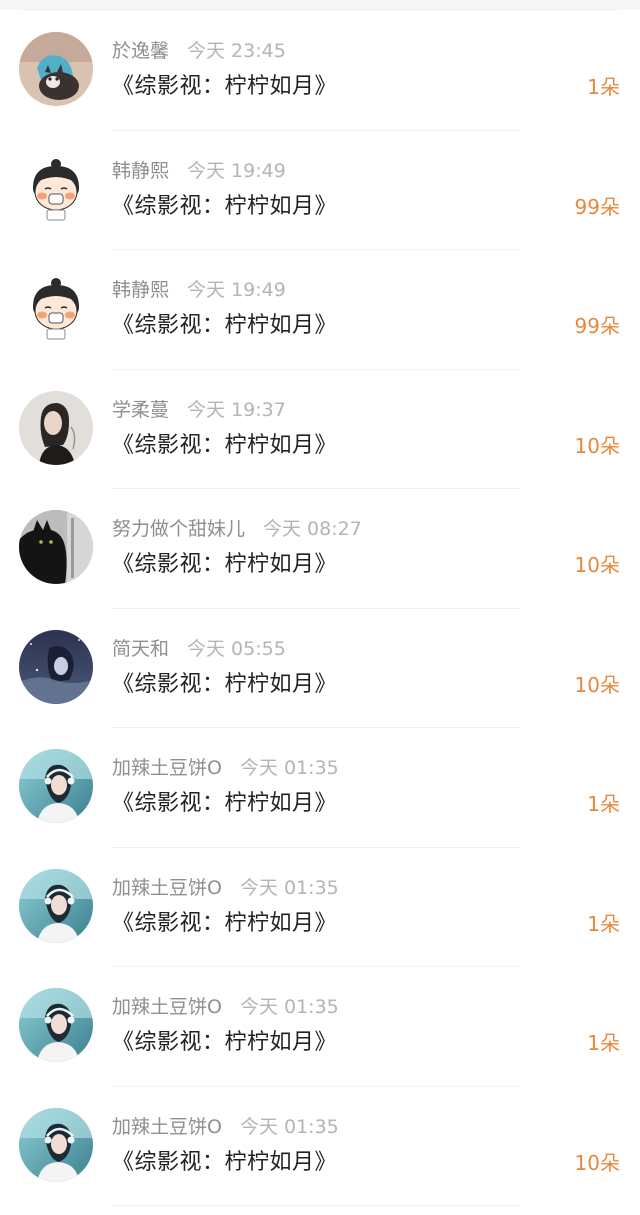 The height and width of the screenshot is (1215, 640). Describe the element at coordinates (140, 51) in the screenshot. I see `user-name: 於逸馨` at that location.